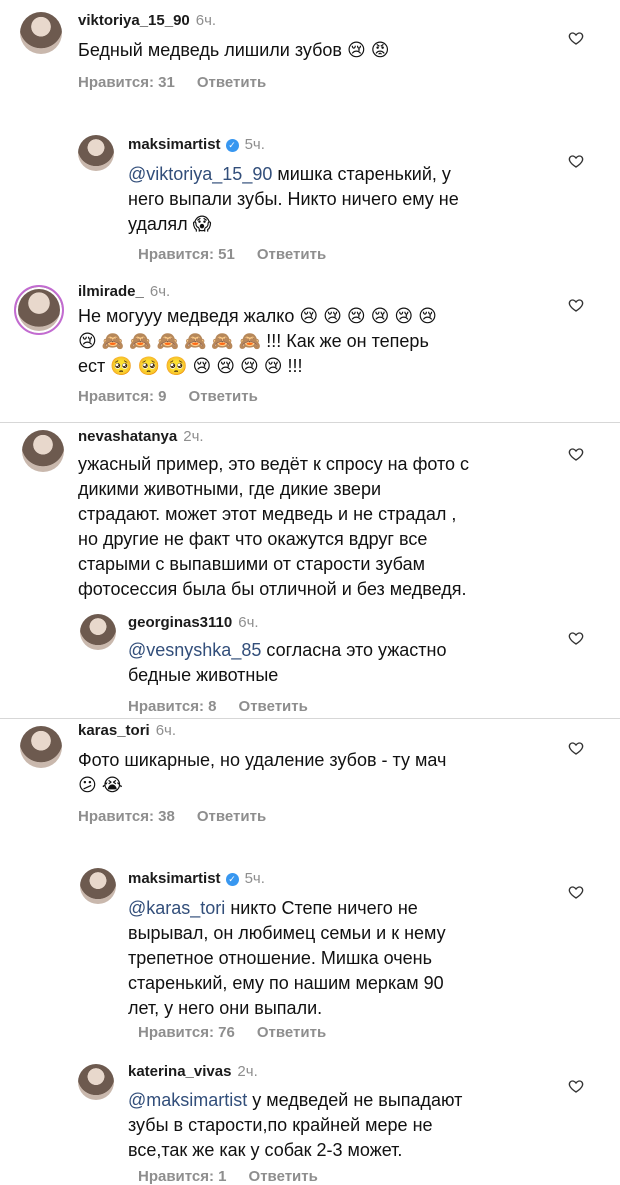 The width and height of the screenshot is (620, 1185). I want to click on username-text: nevashatanya, so click(127, 436).